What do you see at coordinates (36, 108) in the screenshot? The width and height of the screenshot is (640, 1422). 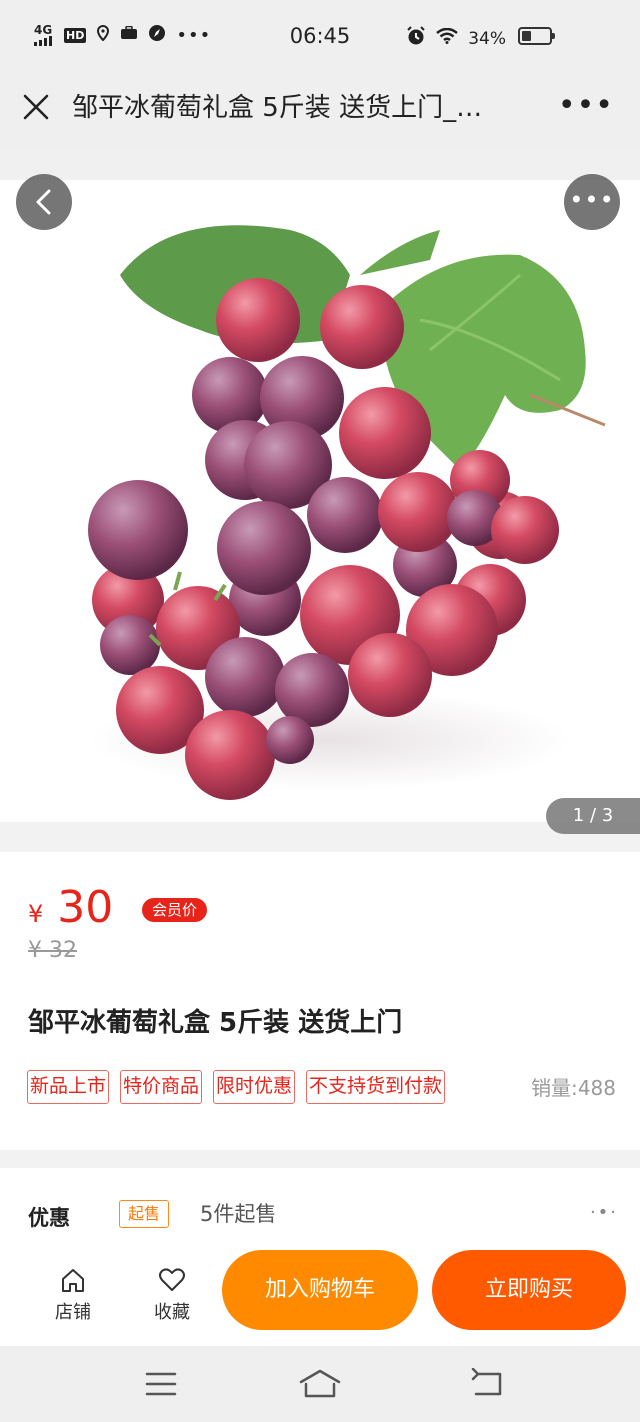 I see `close-icon` at bounding box center [36, 108].